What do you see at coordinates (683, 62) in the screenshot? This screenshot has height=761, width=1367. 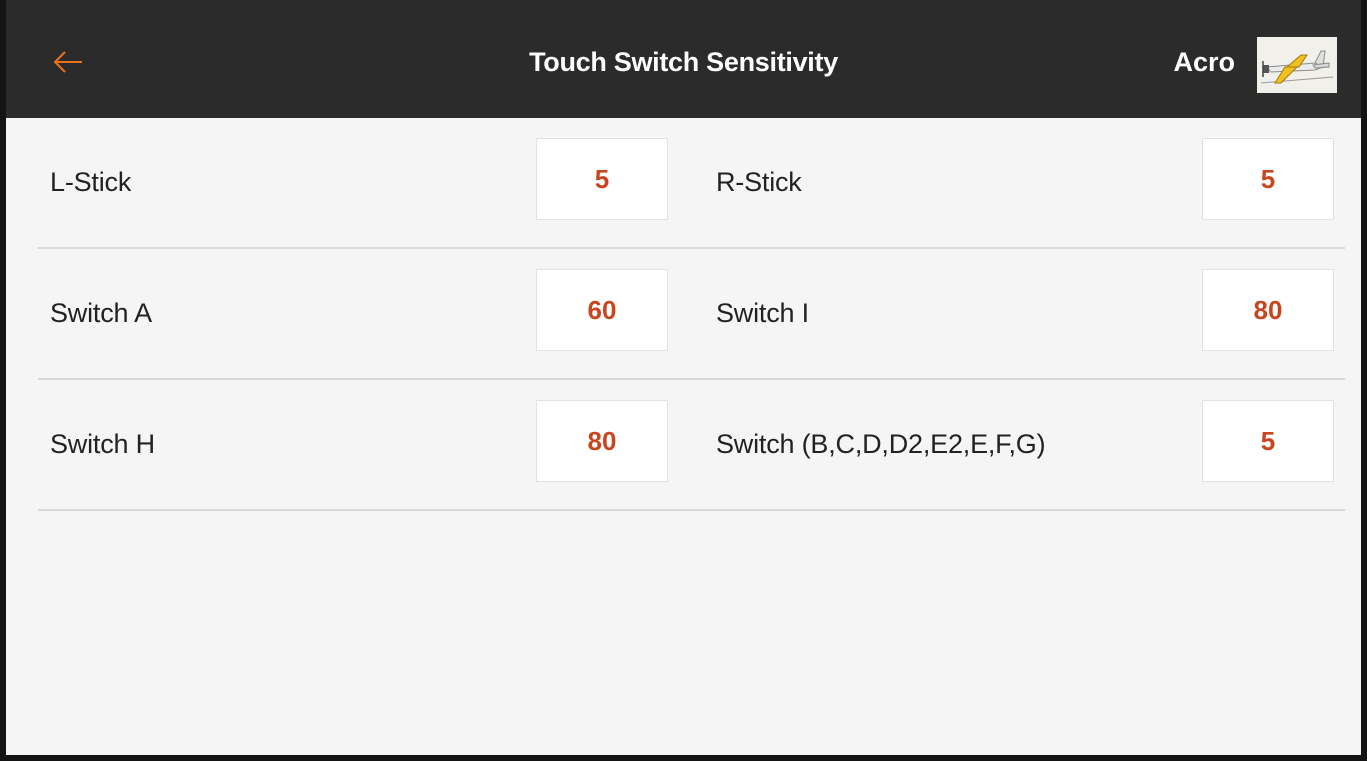 I see `page-title: Touch Switch Sensitivity` at bounding box center [683, 62].